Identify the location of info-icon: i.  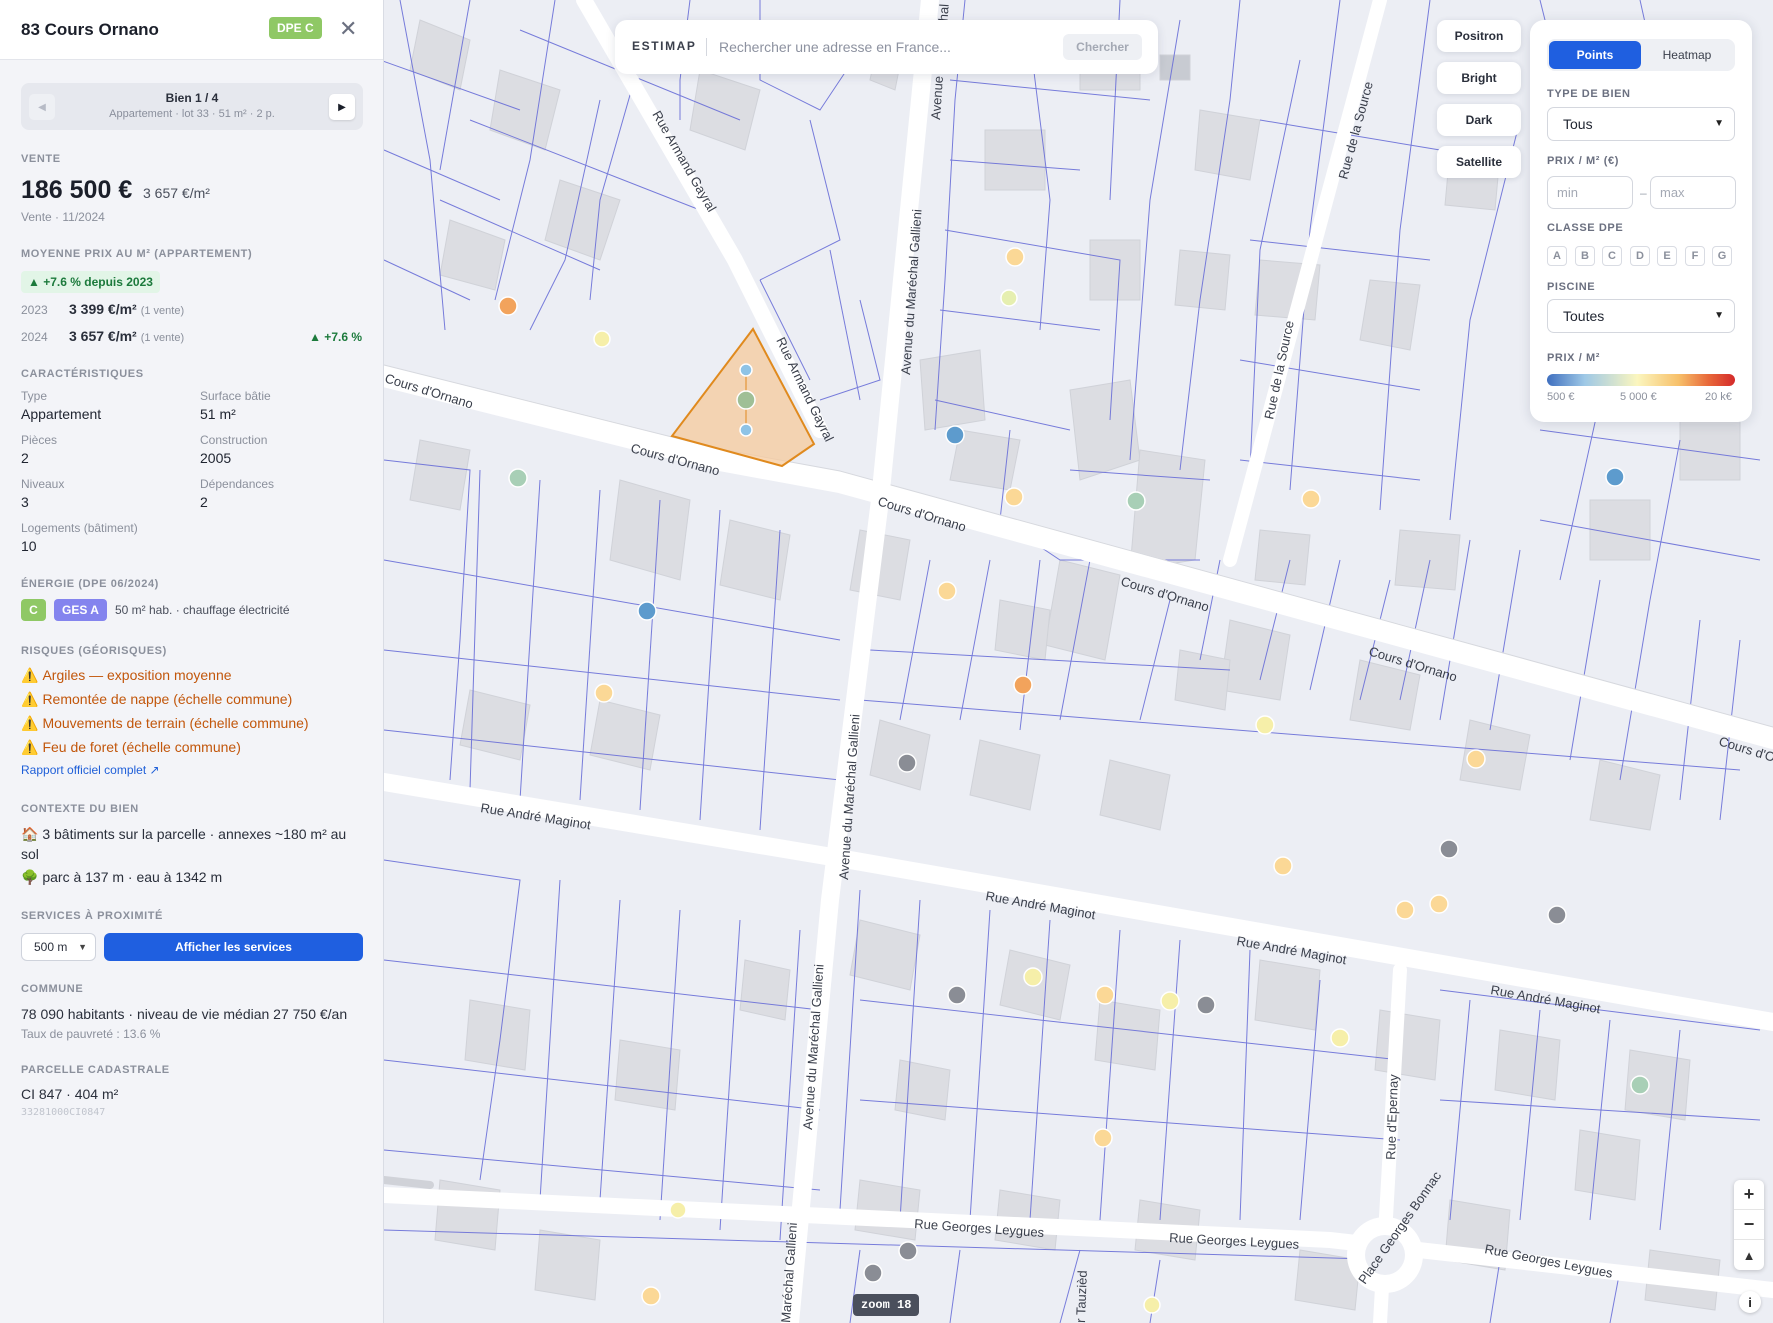
(1750, 1302).